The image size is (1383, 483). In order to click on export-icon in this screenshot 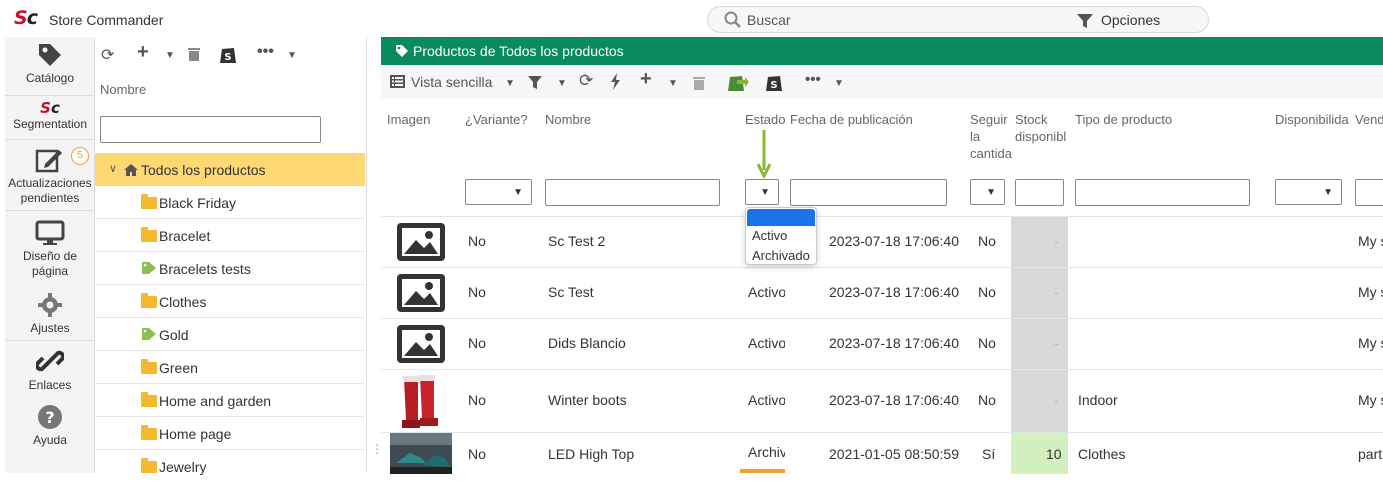, I will do `click(738, 82)`.